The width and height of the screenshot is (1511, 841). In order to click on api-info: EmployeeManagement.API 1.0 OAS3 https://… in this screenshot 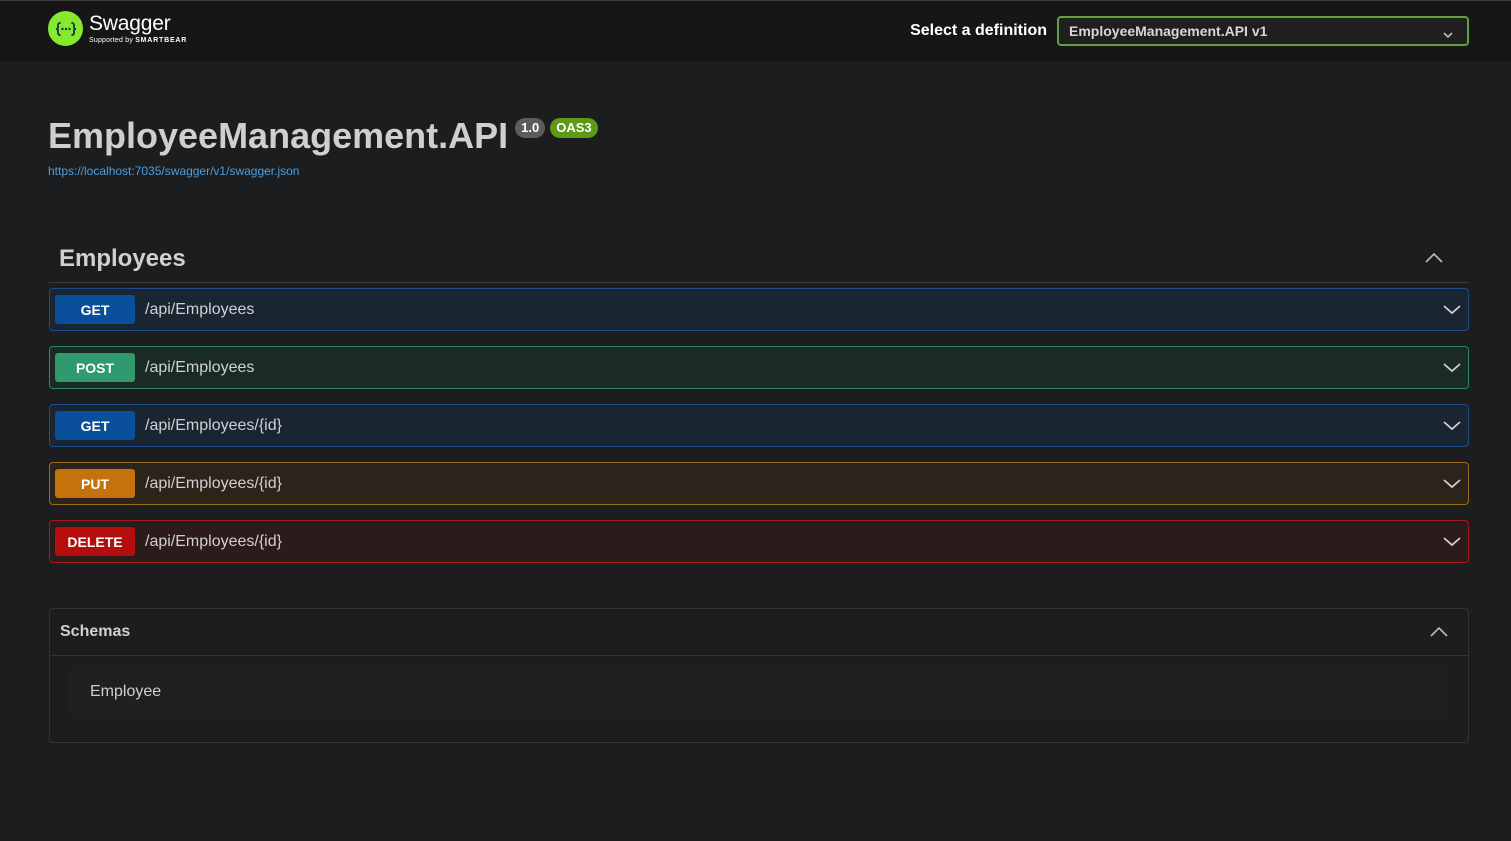, I will do `click(323, 145)`.